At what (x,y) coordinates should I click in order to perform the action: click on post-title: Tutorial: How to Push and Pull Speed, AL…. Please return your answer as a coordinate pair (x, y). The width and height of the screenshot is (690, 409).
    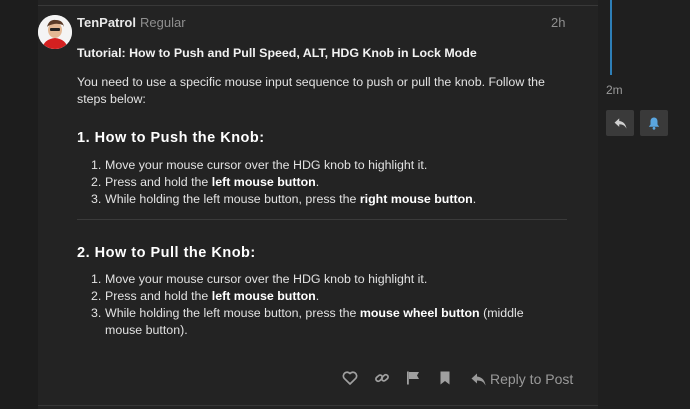
    Looking at the image, I should click on (277, 53).